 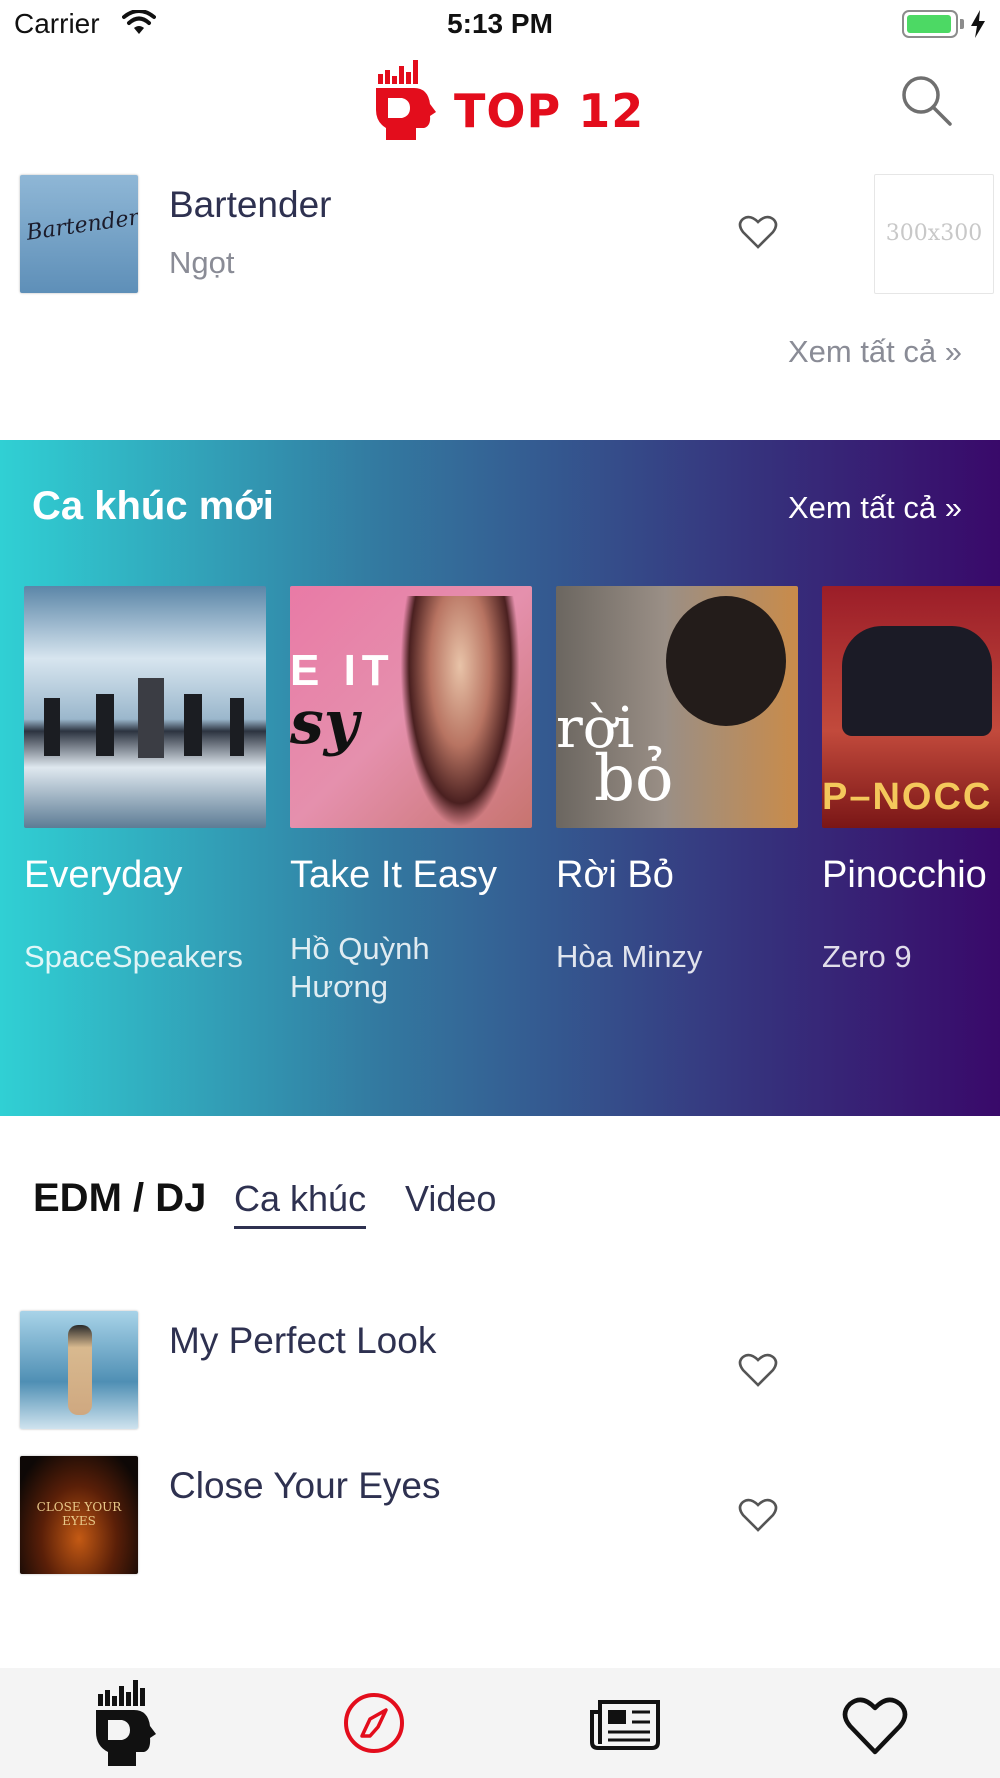 I want to click on category-title: EDM / DJ, so click(x=120, y=1198).